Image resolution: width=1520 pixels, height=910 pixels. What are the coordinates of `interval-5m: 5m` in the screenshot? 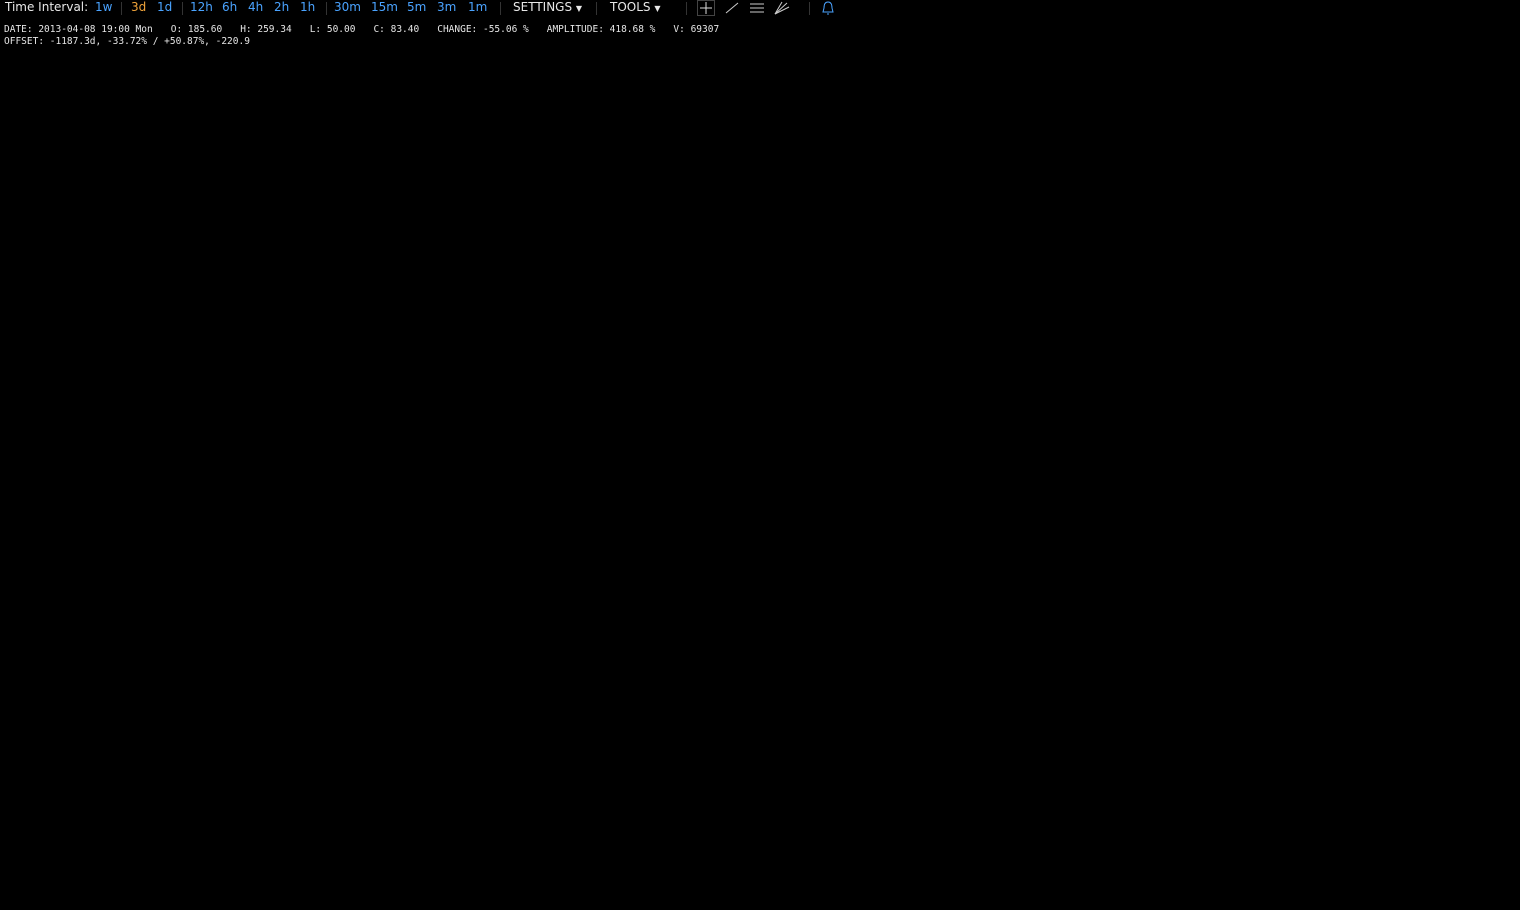 It's located at (416, 7).